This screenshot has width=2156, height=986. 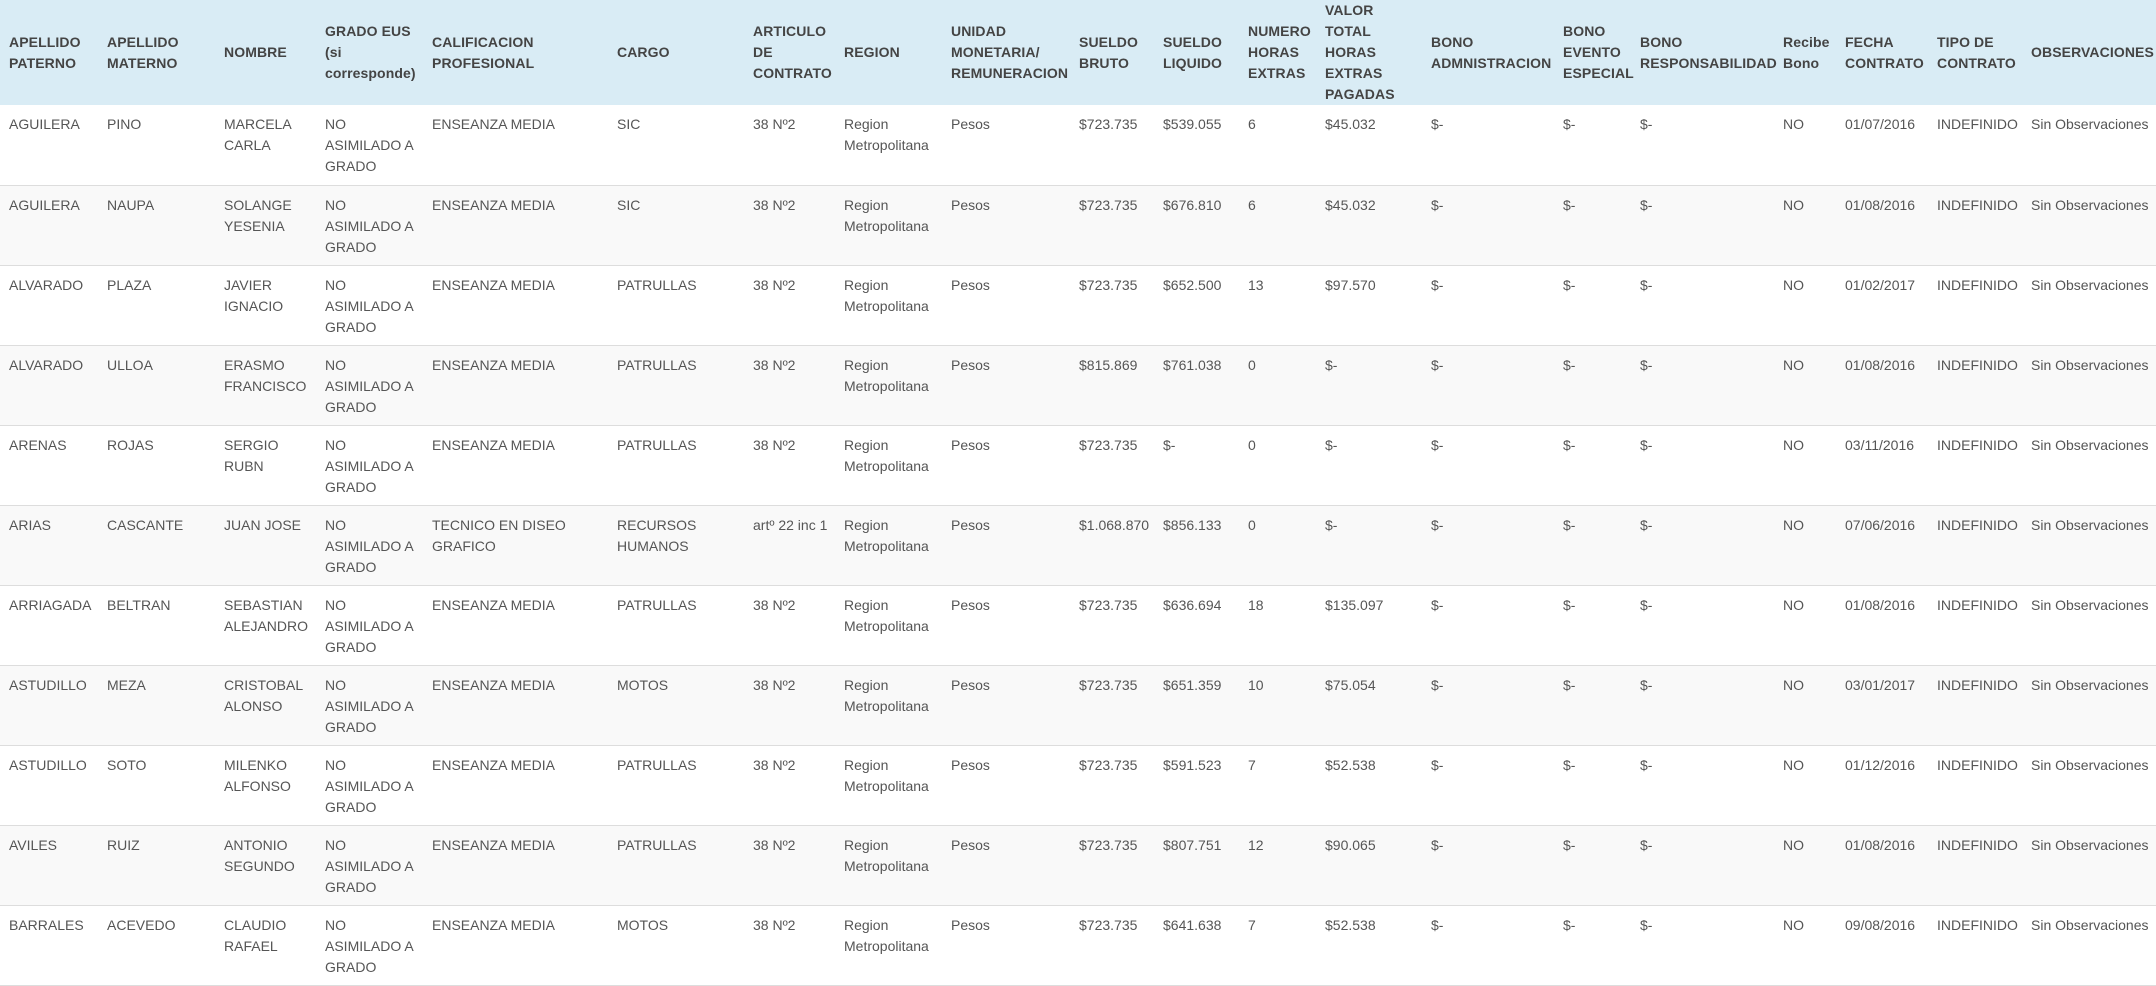 I want to click on table-cell: 10, so click(x=1256, y=684).